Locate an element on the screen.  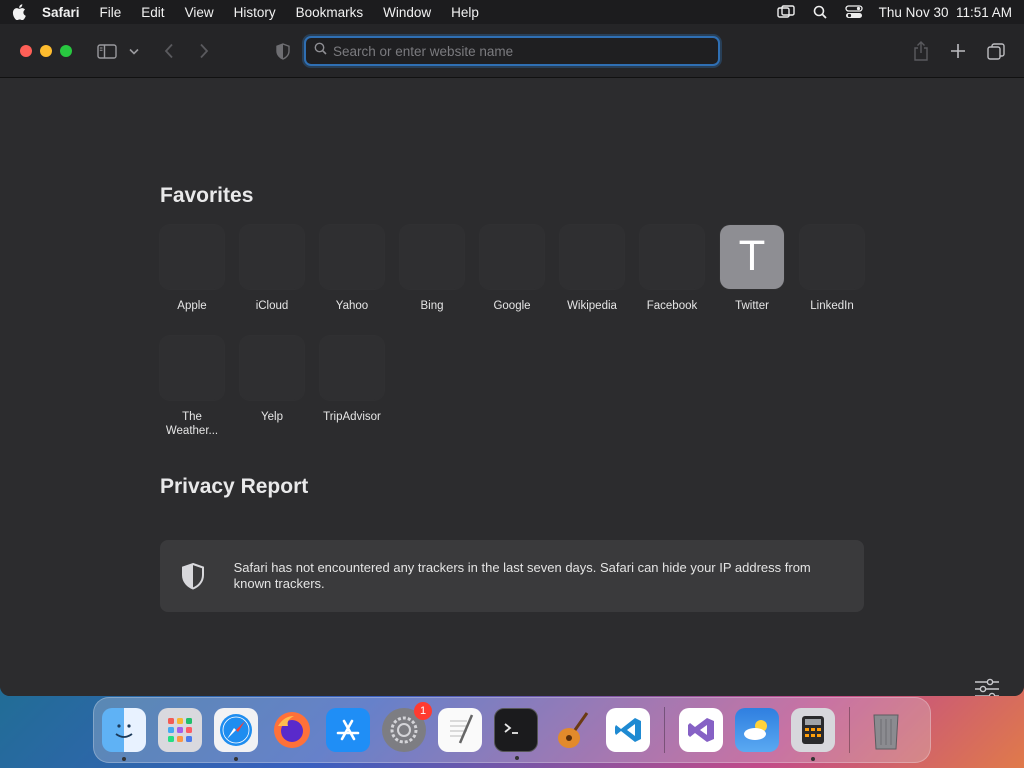
favorite-label: Apple is located at coordinates (192, 306).